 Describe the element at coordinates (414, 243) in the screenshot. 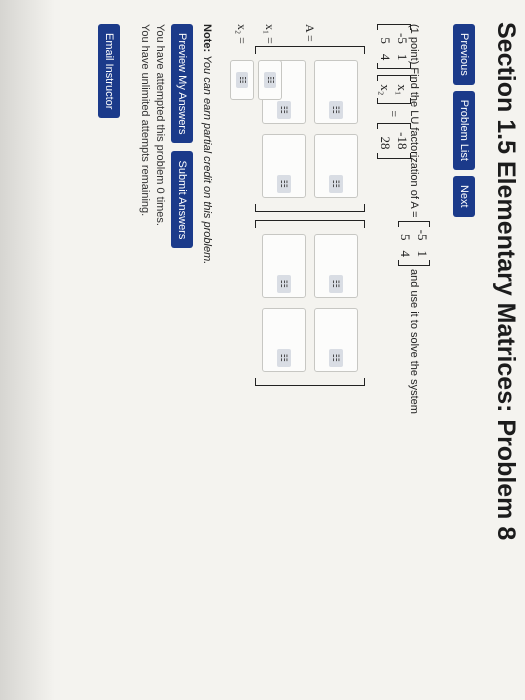

I see `matrix-a-inline: -5 1 5 4` at that location.